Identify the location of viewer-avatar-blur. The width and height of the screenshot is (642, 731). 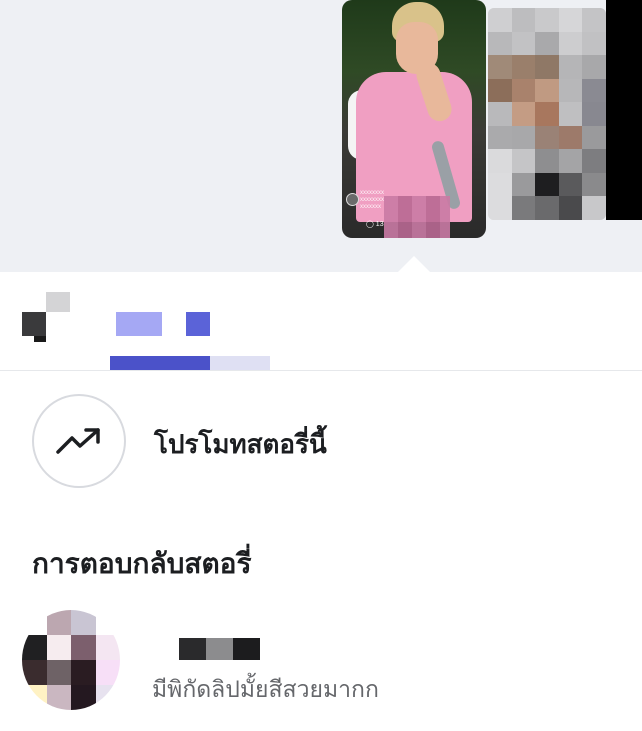
(34, 324).